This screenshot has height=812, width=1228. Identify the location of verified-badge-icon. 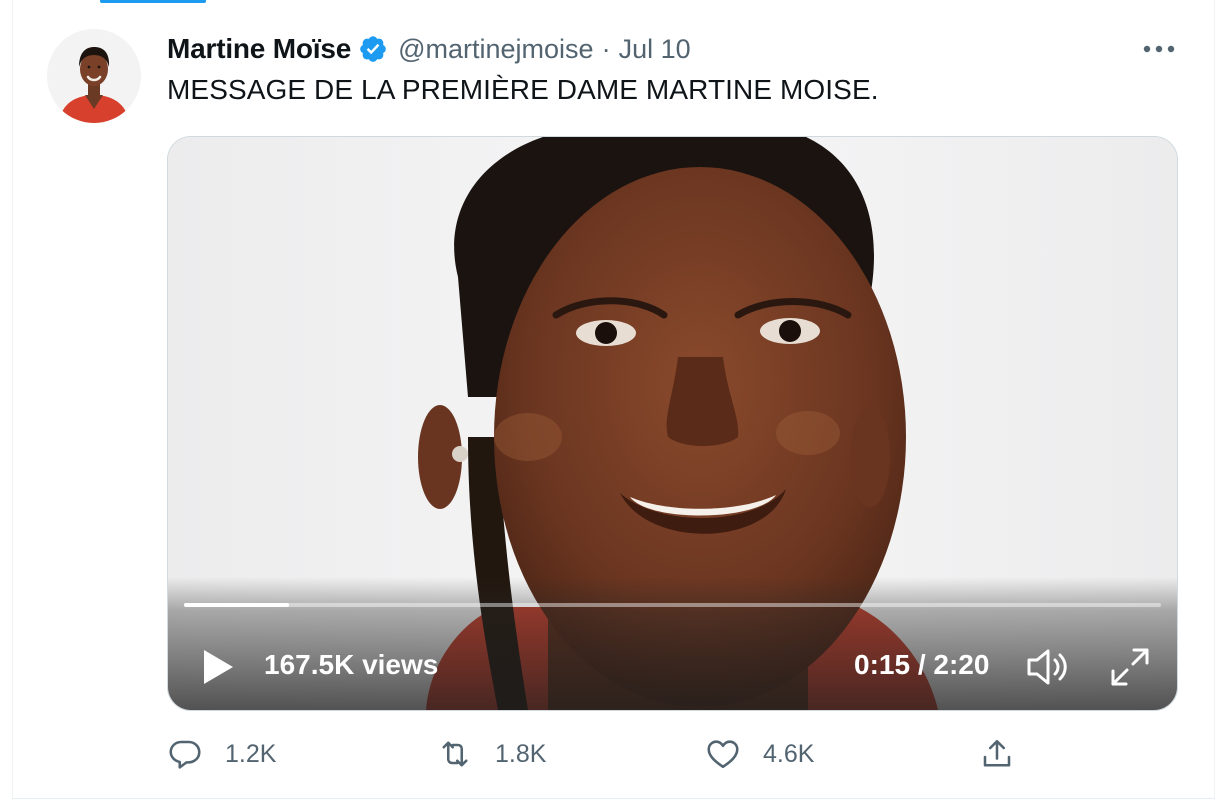
(373, 49).